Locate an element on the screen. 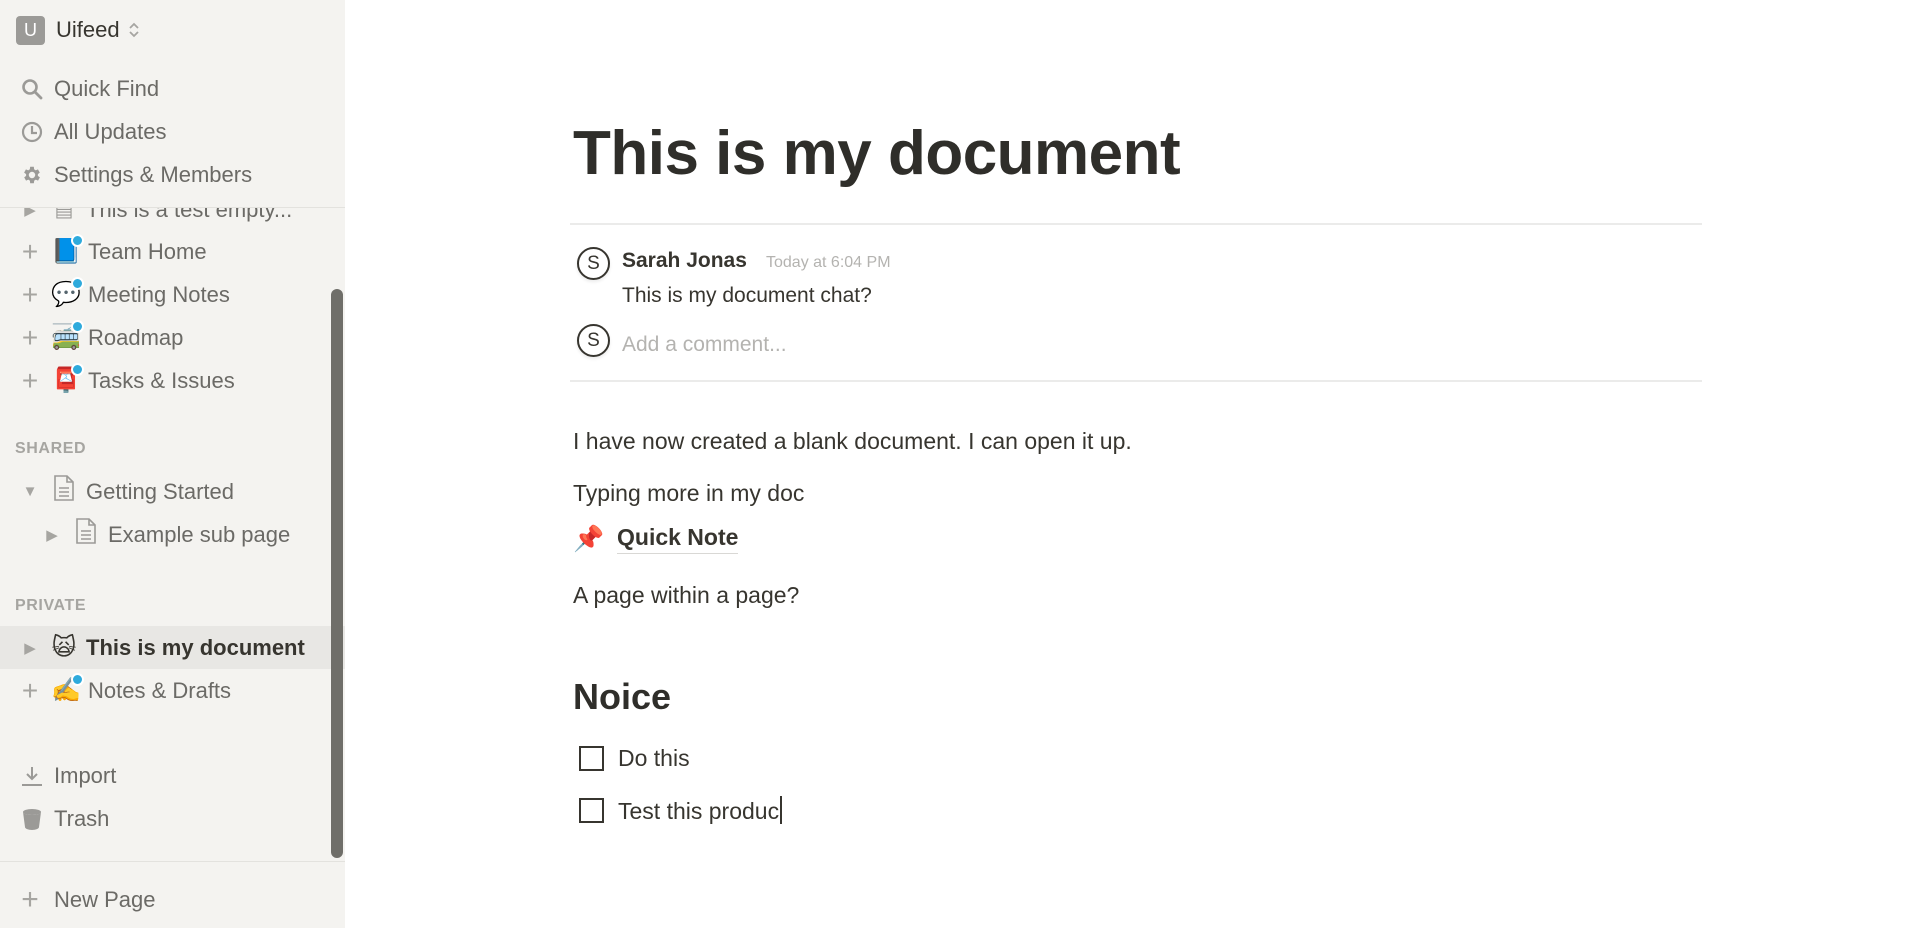 This screenshot has width=1920, height=928. page-link-quick-note: 📌 Quick Note is located at coordinates (656, 539).